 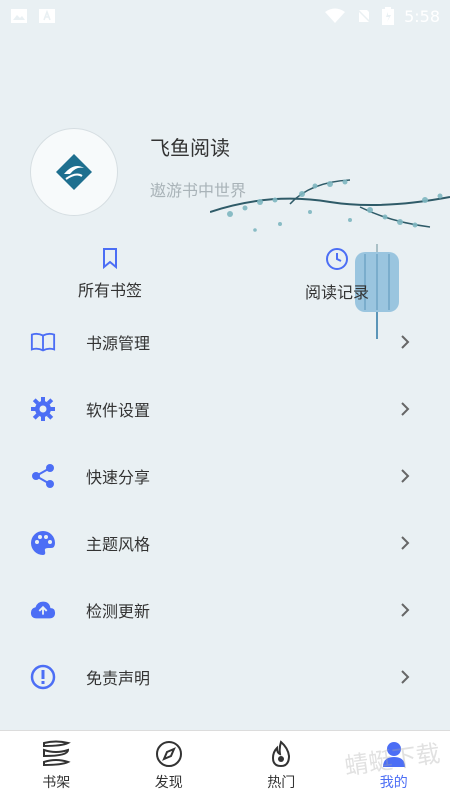 What do you see at coordinates (225, 542) in the screenshot?
I see `menu-item-theme-style: 主题风格` at bounding box center [225, 542].